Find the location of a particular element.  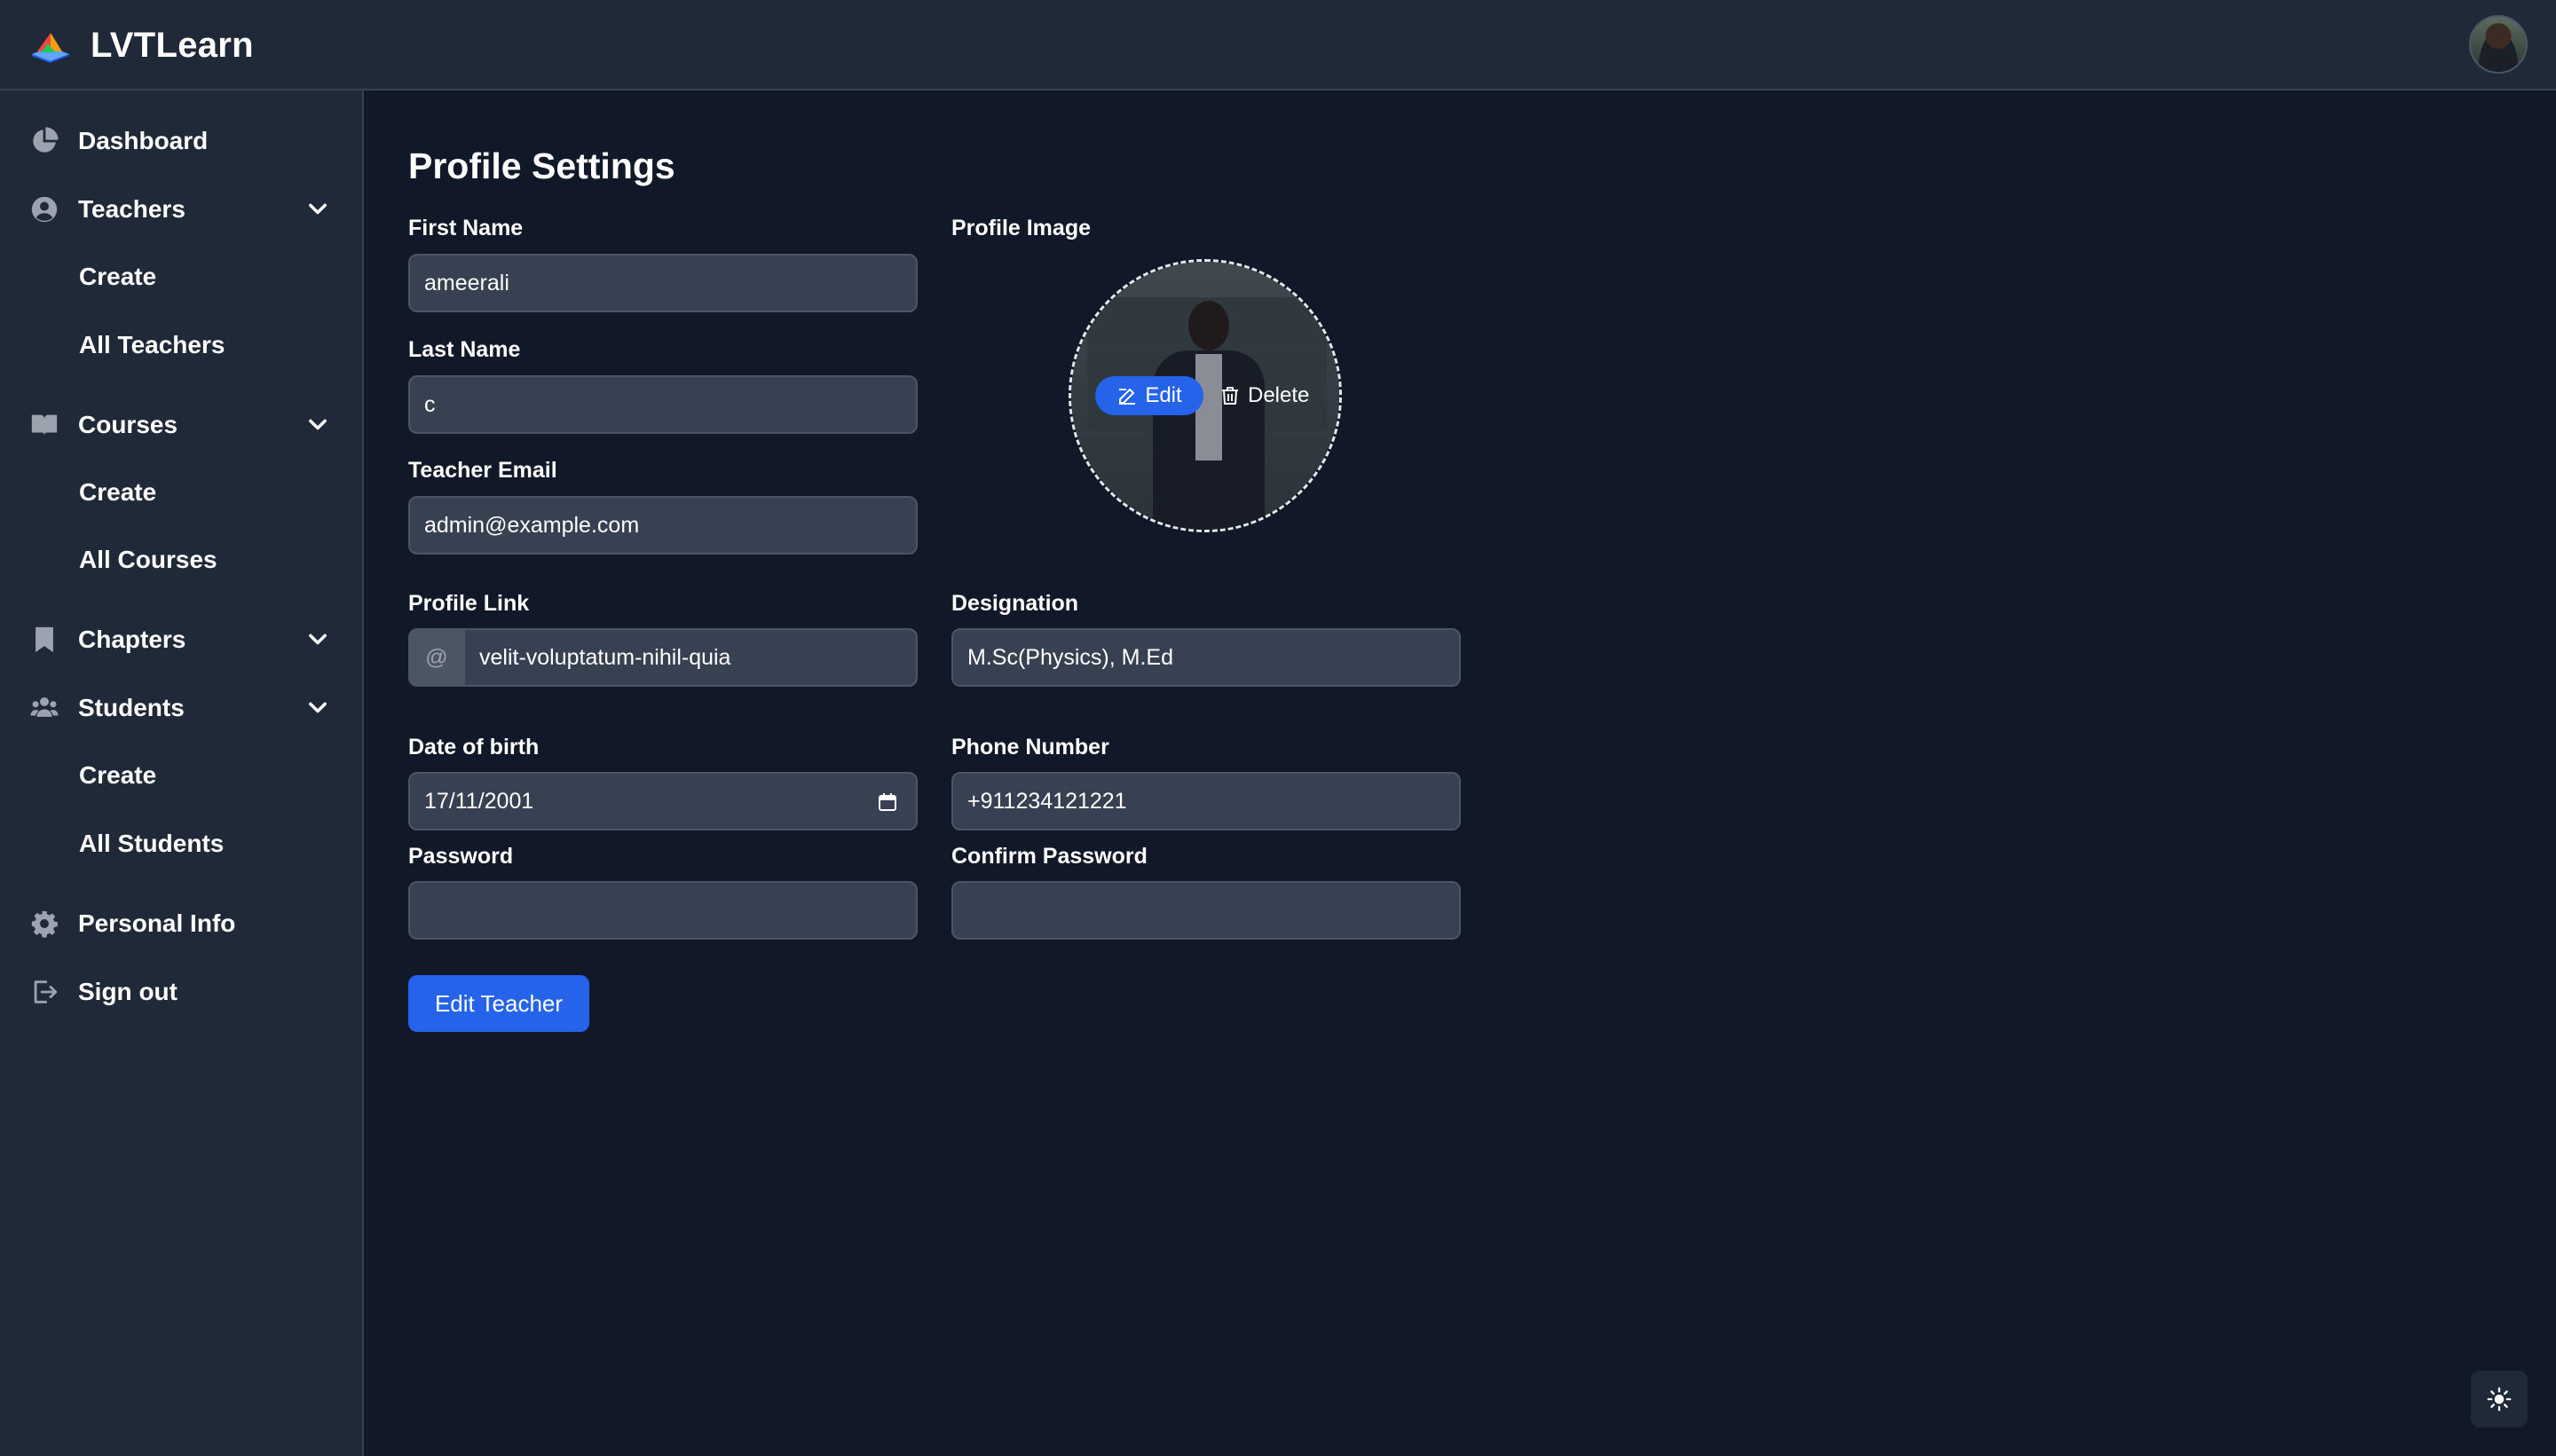

phone-input: +911234121221 is located at coordinates (1206, 801).